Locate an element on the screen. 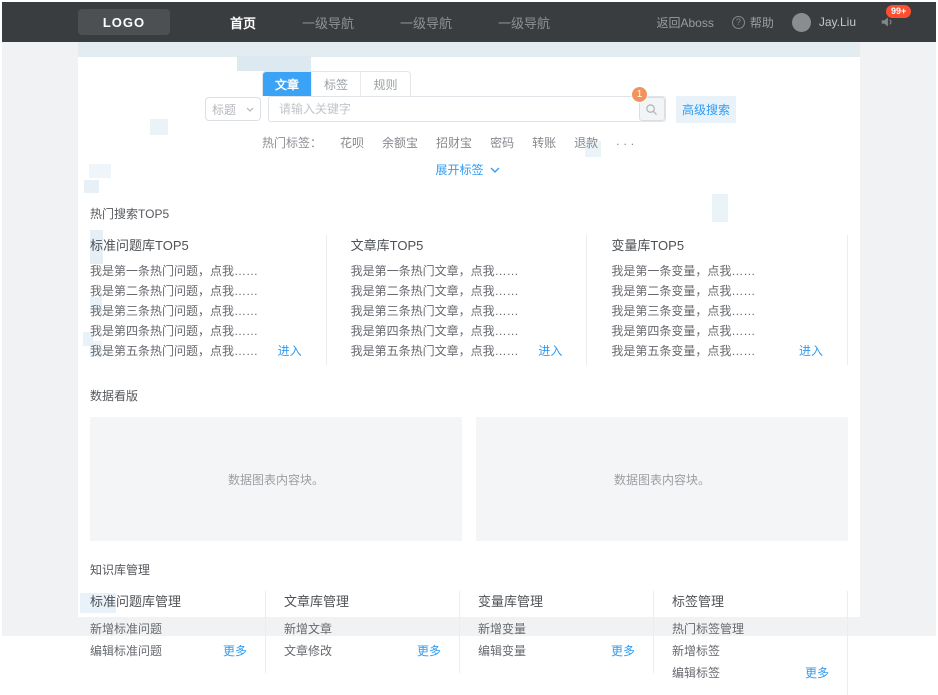  chart-placeholder-left: 数据图表内容块。 is located at coordinates (276, 479).